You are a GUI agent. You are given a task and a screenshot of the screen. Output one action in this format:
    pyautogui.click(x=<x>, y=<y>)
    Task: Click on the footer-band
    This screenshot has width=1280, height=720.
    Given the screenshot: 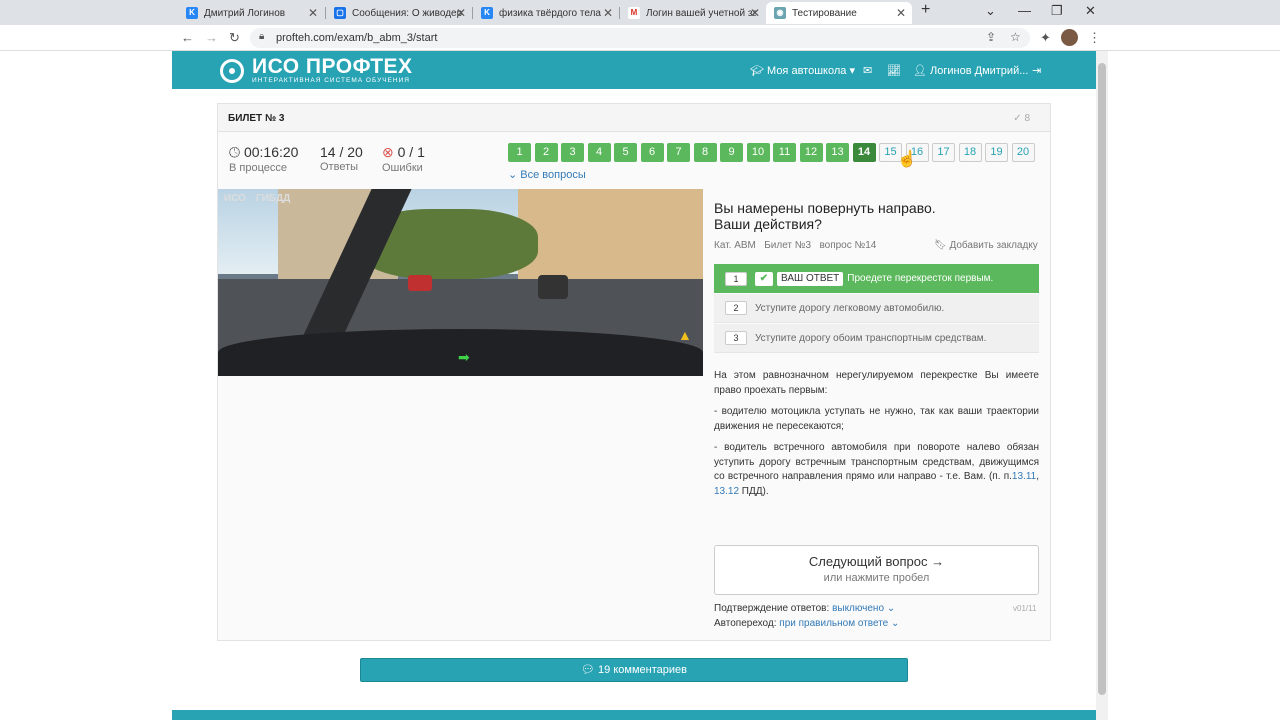 What is the action you would take?
    pyautogui.click(x=634, y=715)
    